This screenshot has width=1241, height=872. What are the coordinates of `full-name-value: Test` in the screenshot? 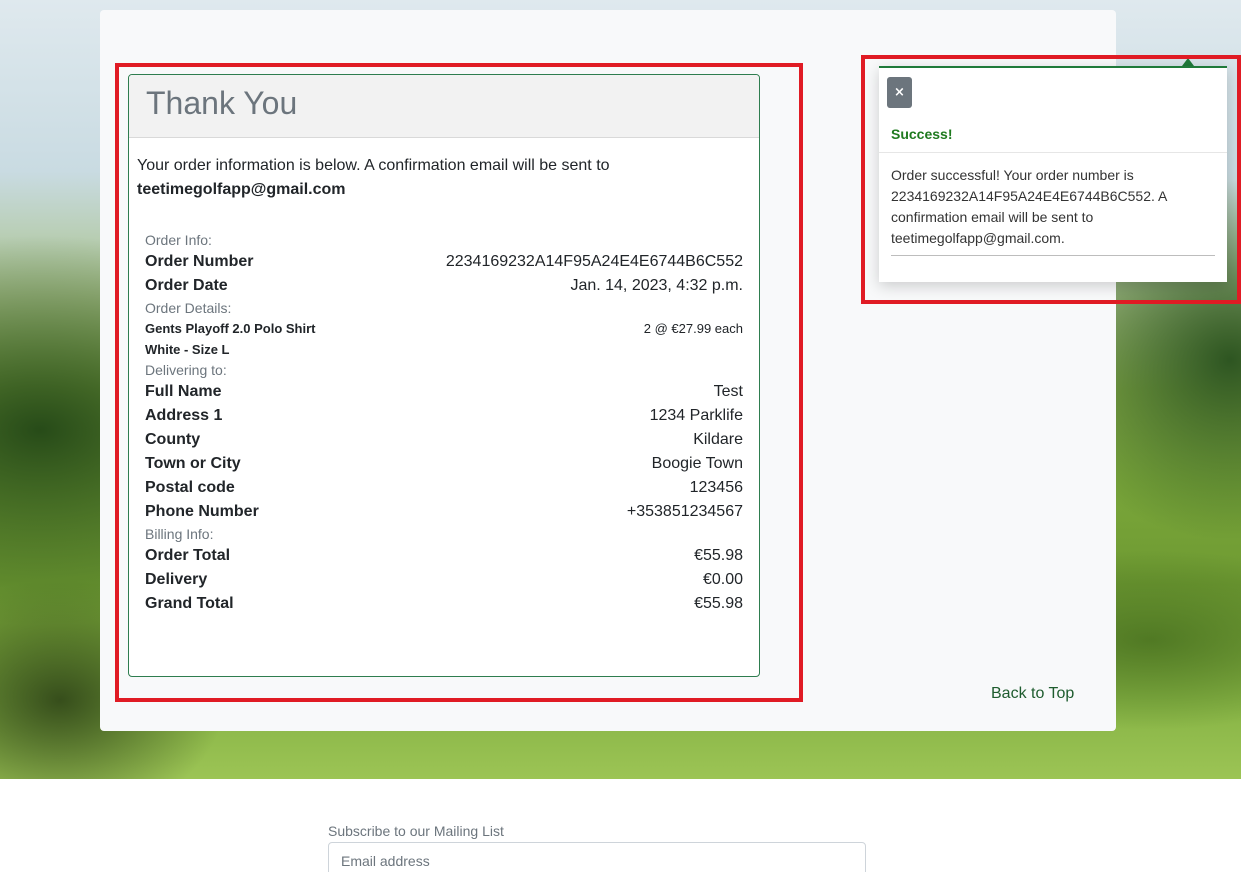 It's located at (728, 391).